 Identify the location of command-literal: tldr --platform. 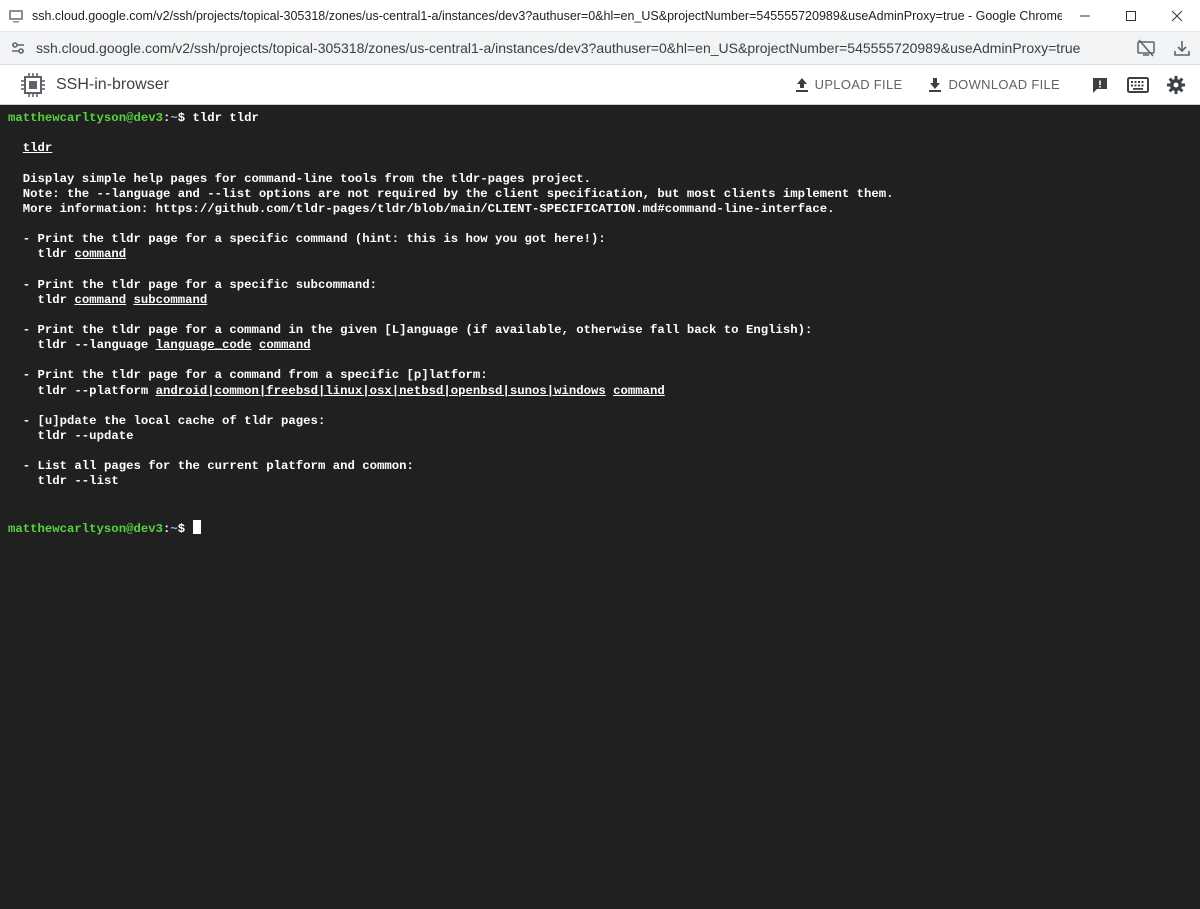
(96, 390).